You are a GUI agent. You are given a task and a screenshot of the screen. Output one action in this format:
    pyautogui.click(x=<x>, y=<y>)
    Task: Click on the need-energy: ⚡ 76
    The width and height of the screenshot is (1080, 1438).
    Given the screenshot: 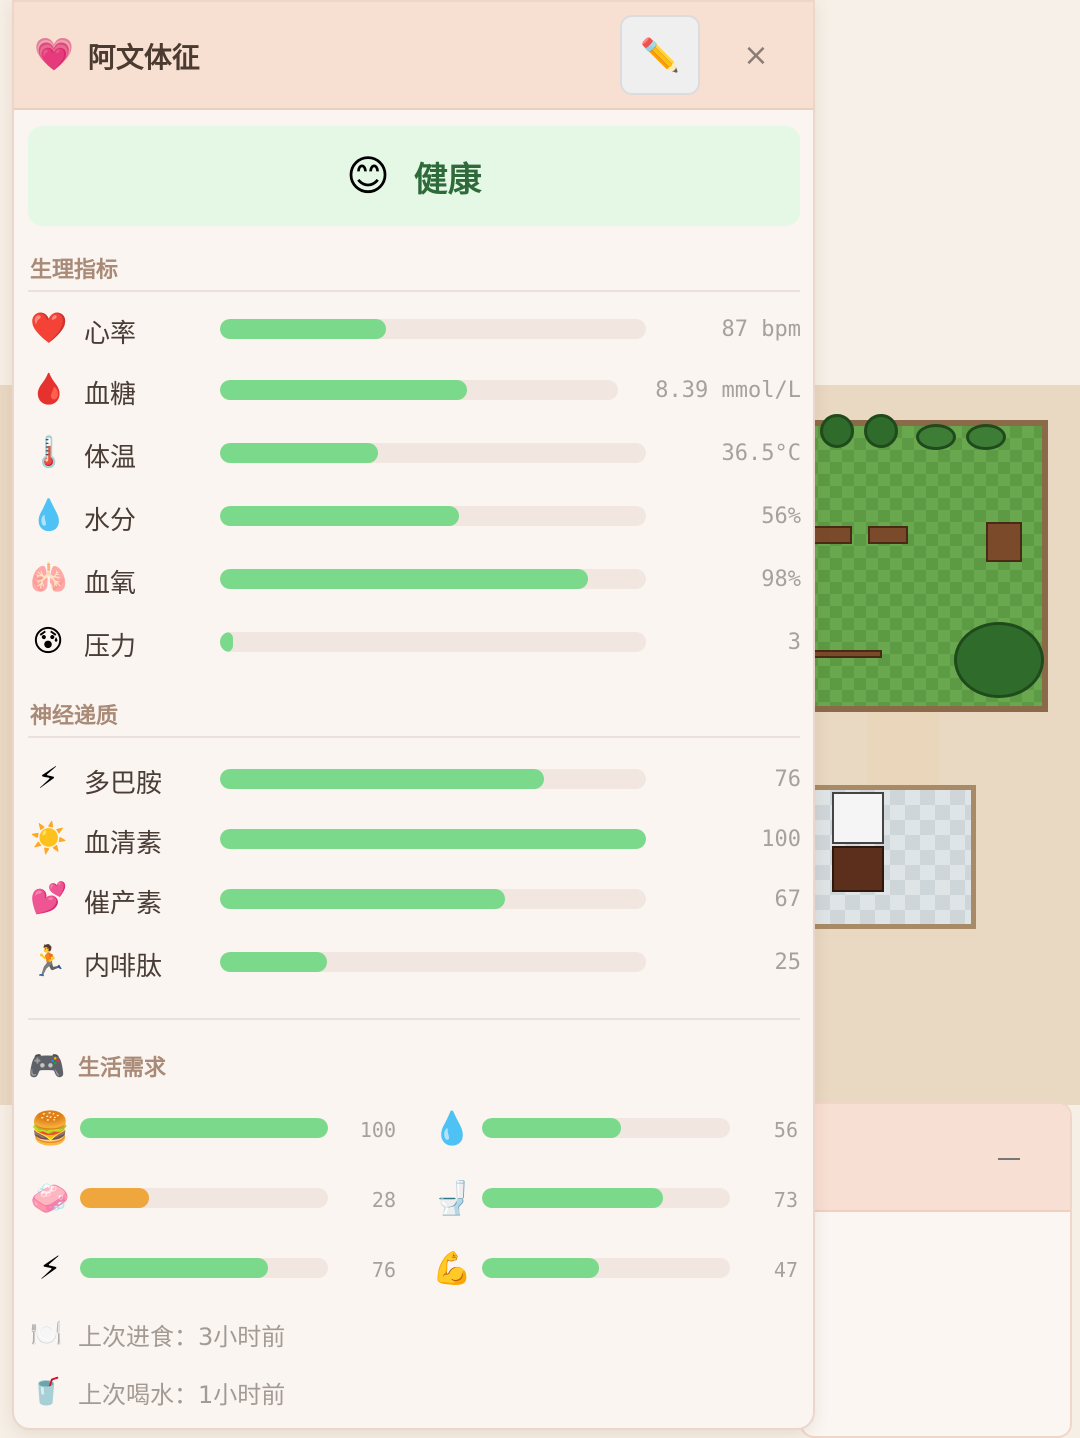 What is the action you would take?
    pyautogui.click(x=216, y=1268)
    